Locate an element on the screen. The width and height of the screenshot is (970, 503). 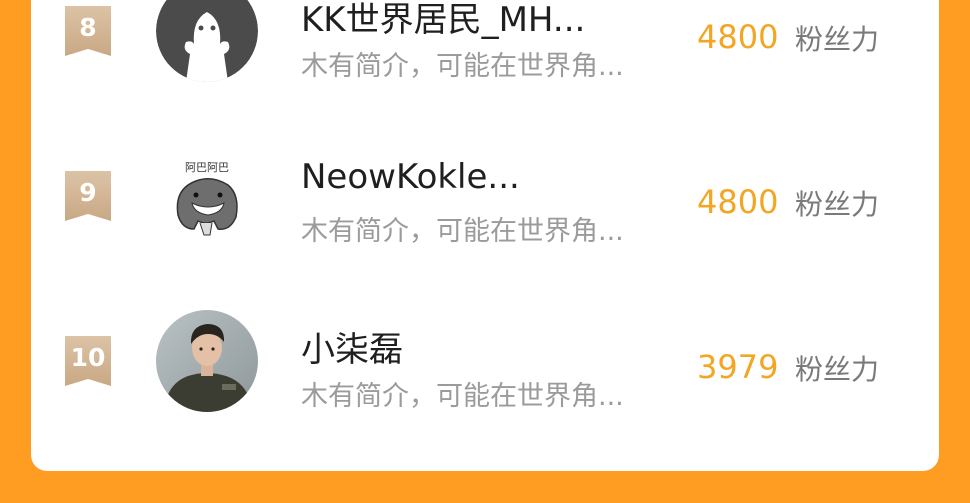
photo-avatar-icon is located at coordinates (207, 361).